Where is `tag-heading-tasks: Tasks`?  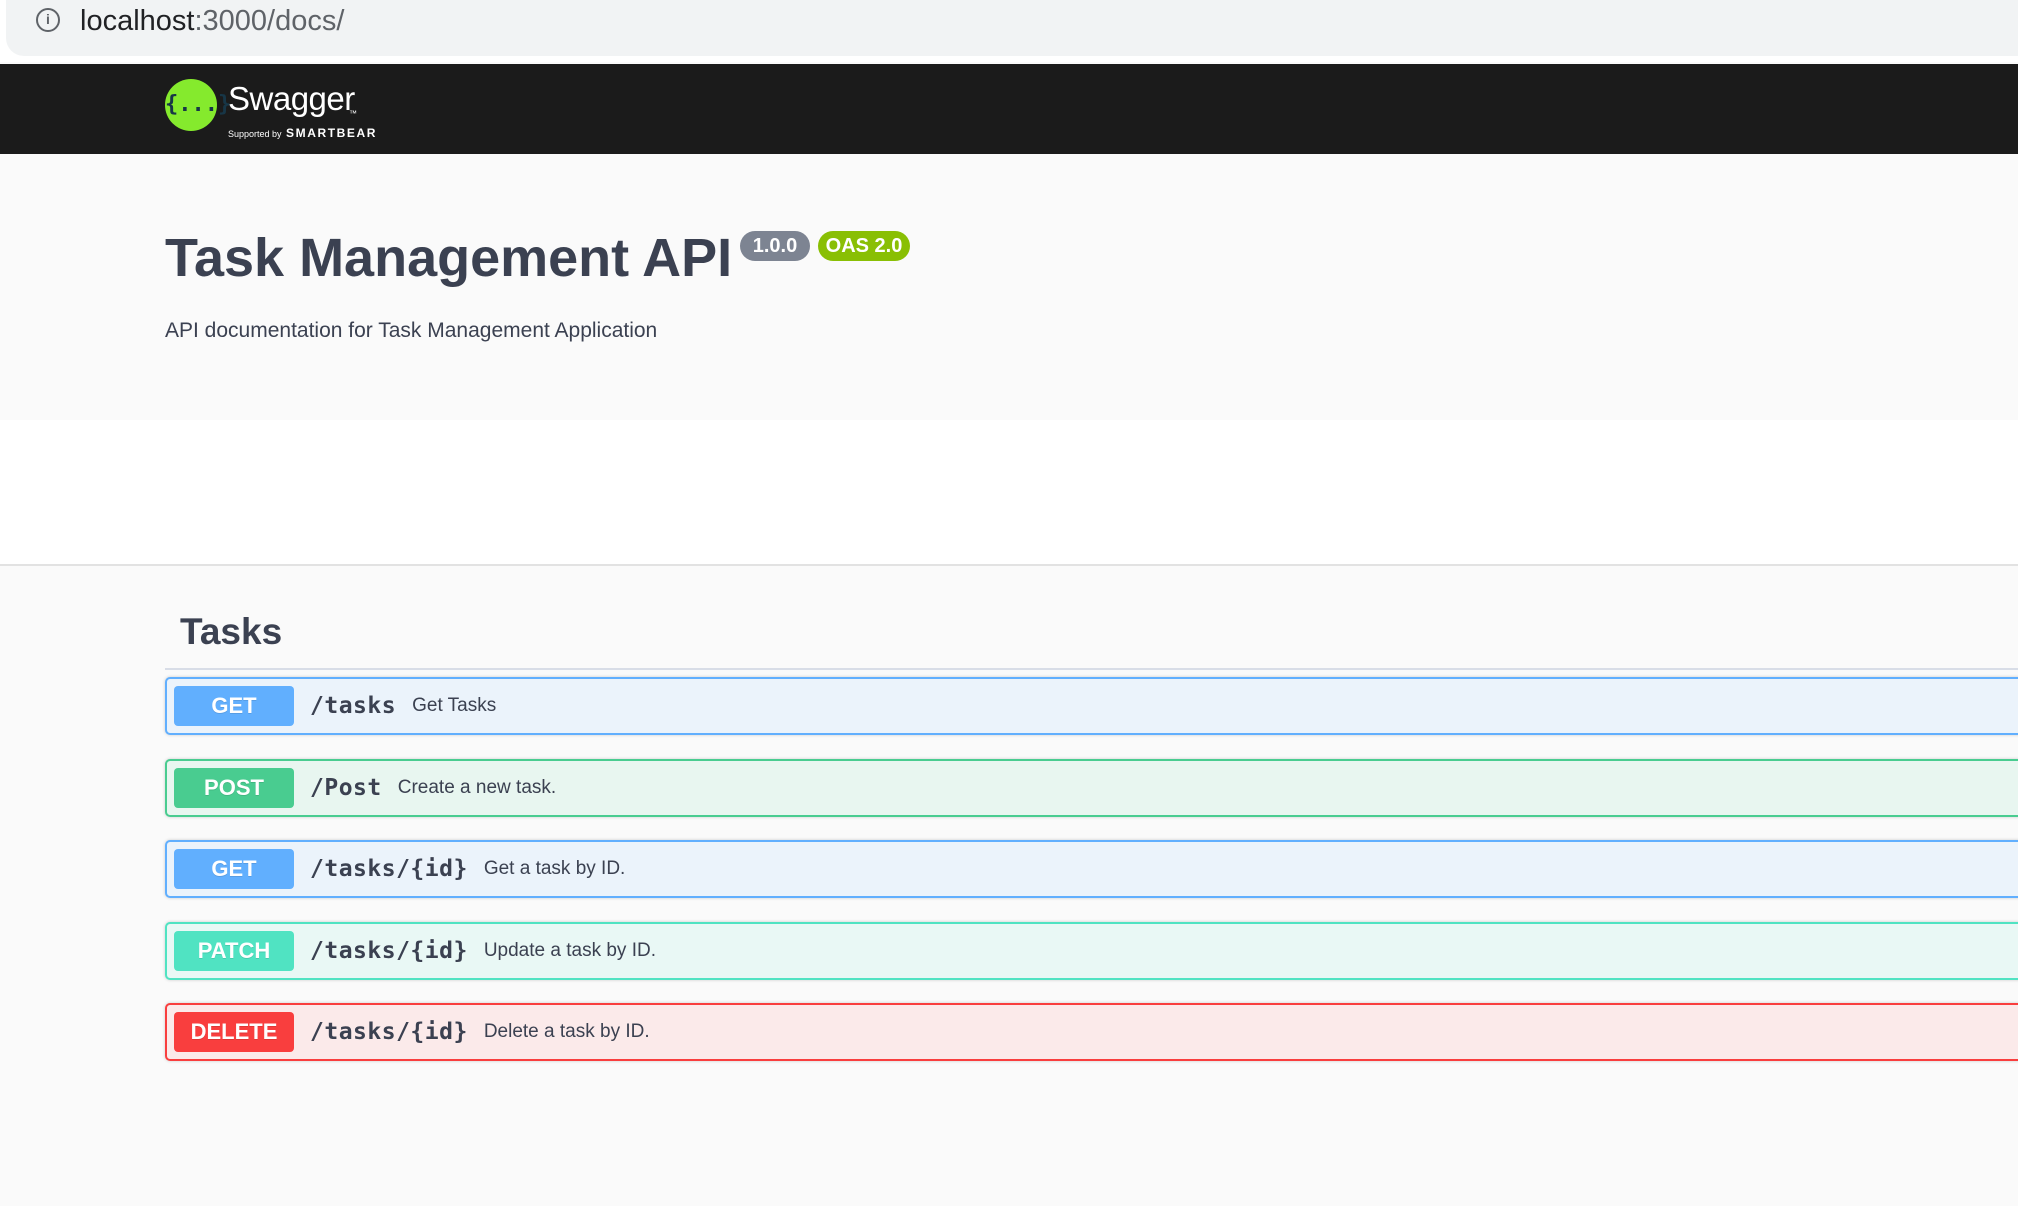
tag-heading-tasks: Tasks is located at coordinates (231, 632).